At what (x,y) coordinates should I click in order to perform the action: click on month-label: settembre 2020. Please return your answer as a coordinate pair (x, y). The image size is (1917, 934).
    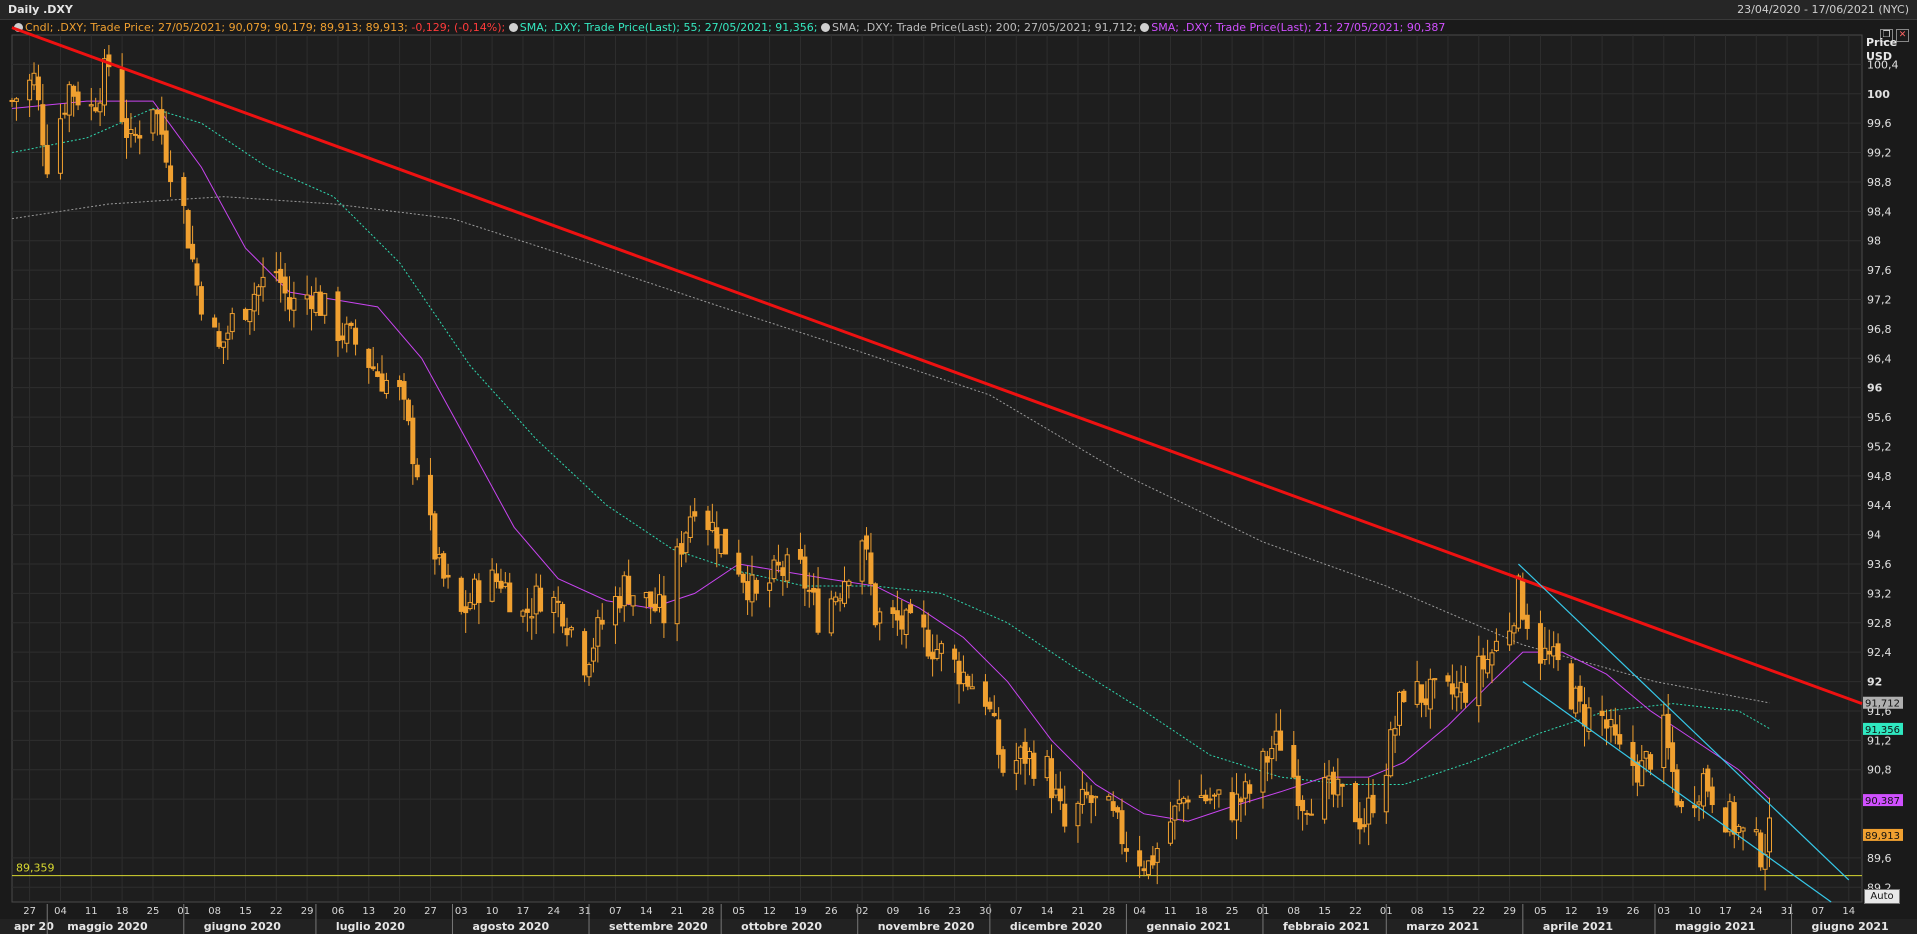
    Looking at the image, I should click on (658, 926).